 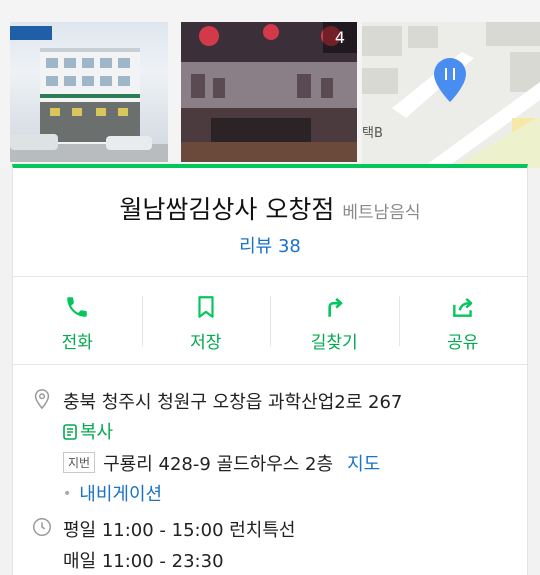 What do you see at coordinates (218, 464) in the screenshot?
I see `jibun-address: 구룡리 428-9 골드하우스 2층` at bounding box center [218, 464].